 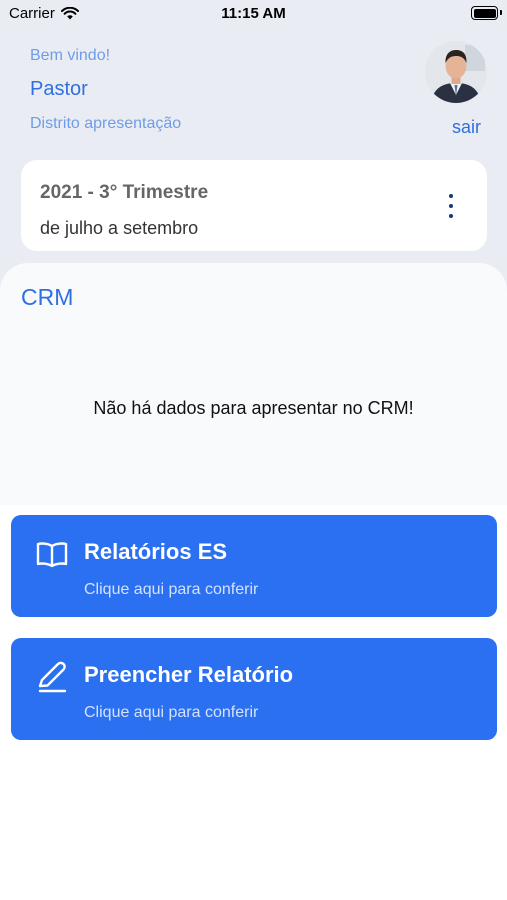 What do you see at coordinates (106, 123) in the screenshot?
I see `district-name: Distrito apresentação` at bounding box center [106, 123].